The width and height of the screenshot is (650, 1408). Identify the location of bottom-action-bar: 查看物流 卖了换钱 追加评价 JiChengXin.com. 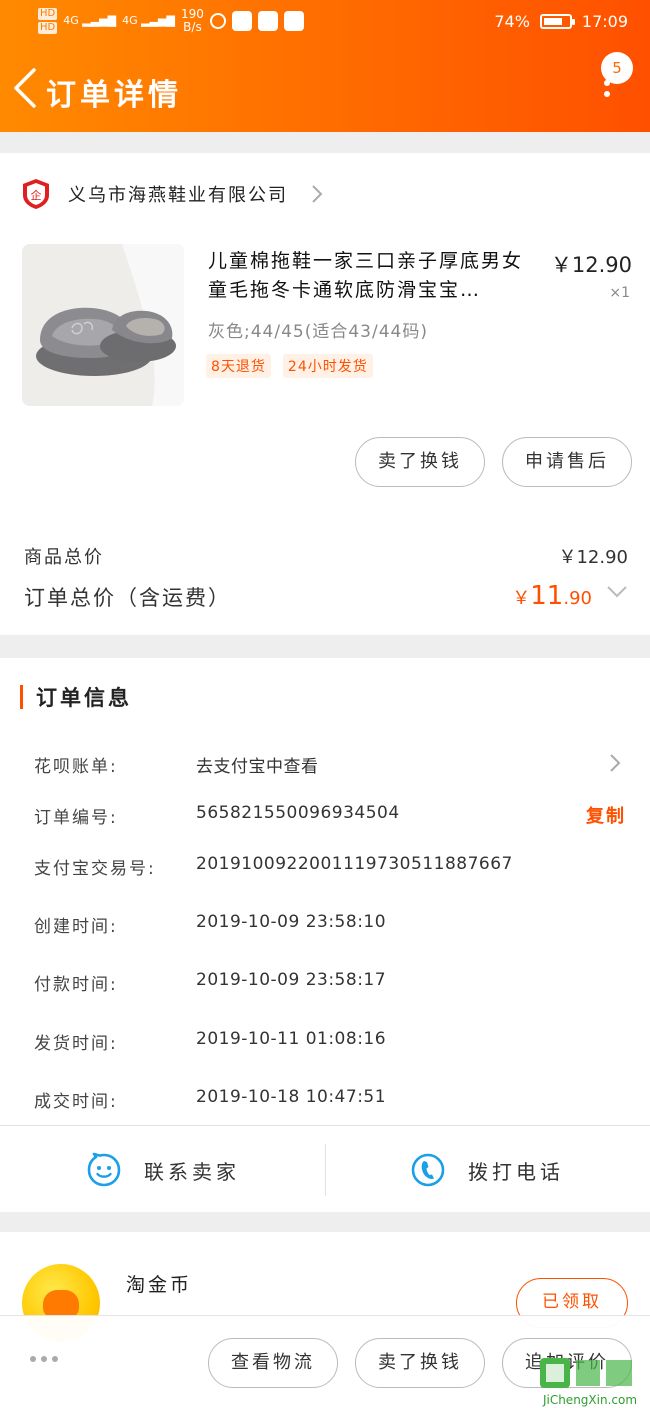
(325, 1361).